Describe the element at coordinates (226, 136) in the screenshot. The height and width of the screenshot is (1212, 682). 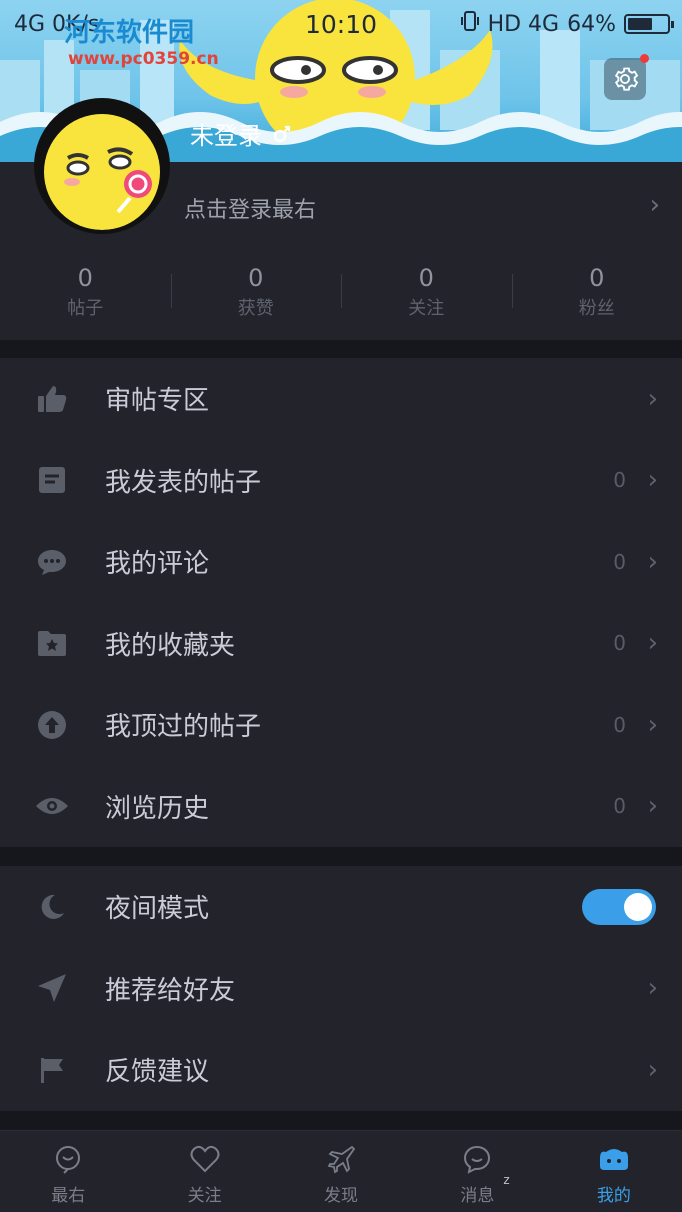
I see `login-state-label: 未登录` at that location.